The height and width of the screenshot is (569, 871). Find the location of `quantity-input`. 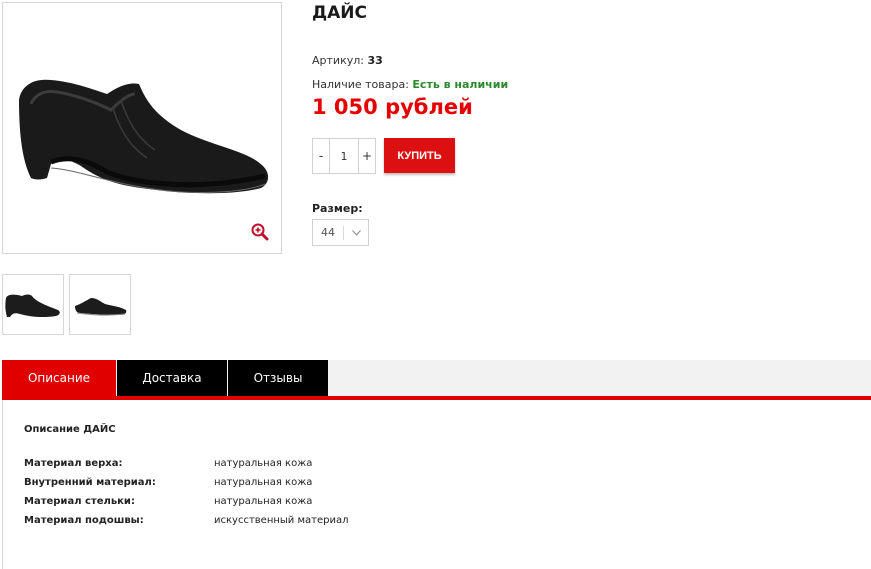

quantity-input is located at coordinates (344, 156).